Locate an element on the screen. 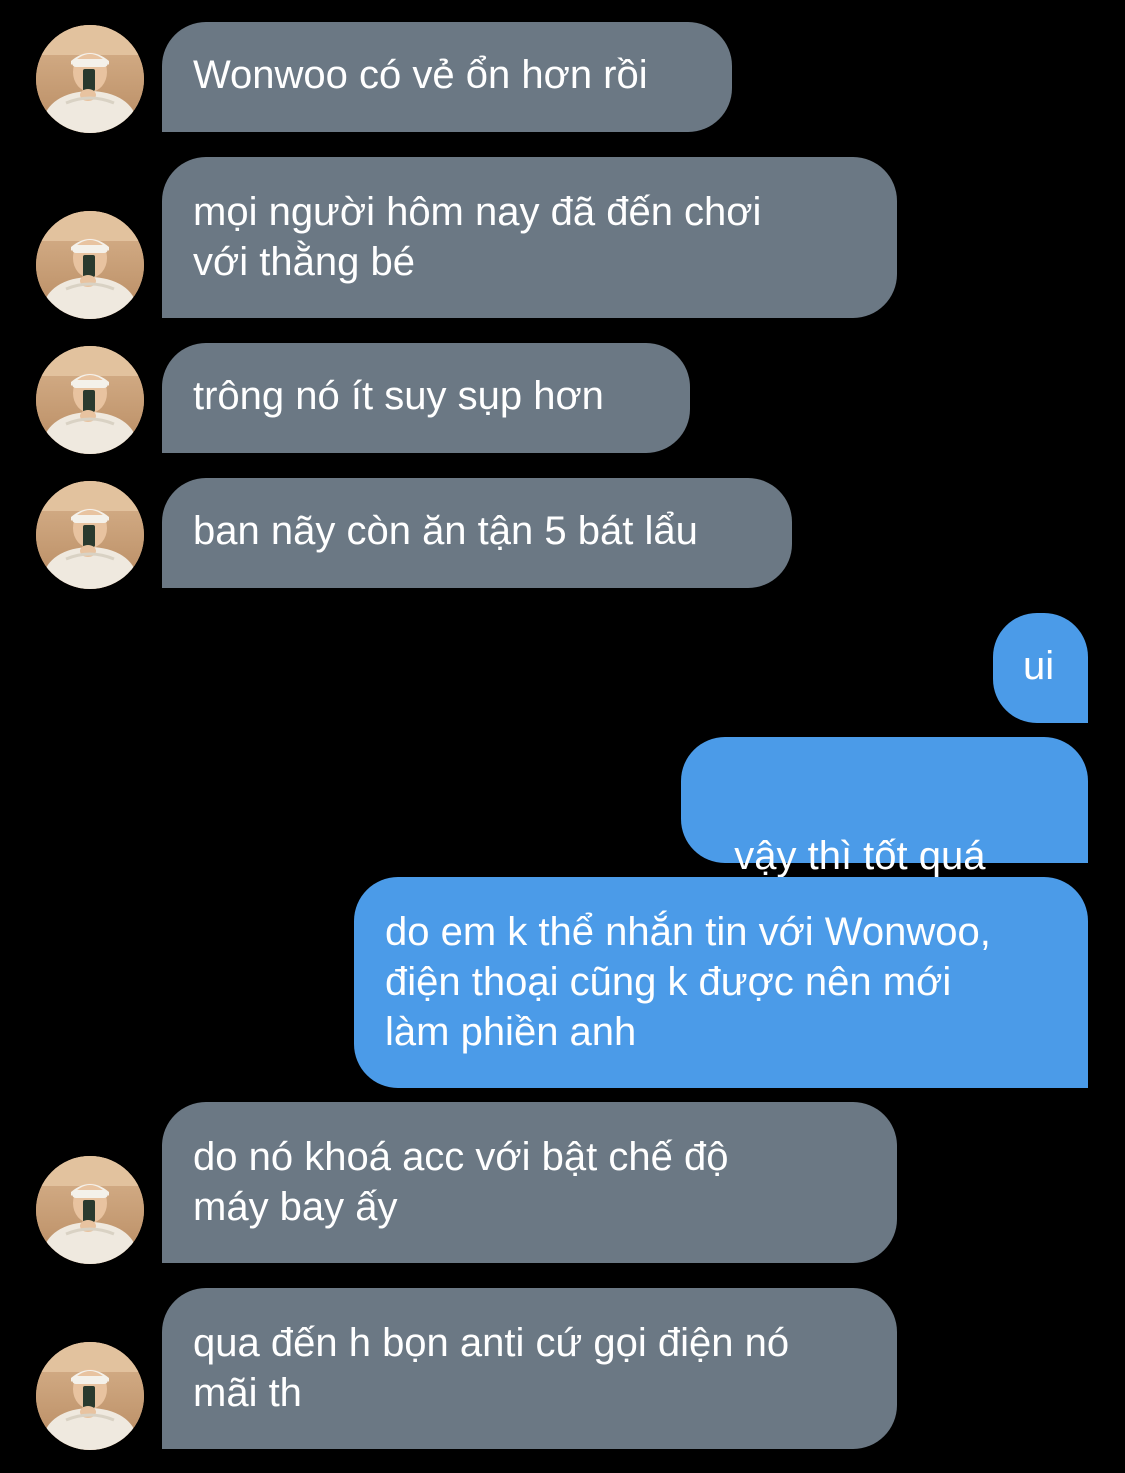 The width and height of the screenshot is (1125, 1473). message-text: vậy thì tốt quá is located at coordinates (860, 856).